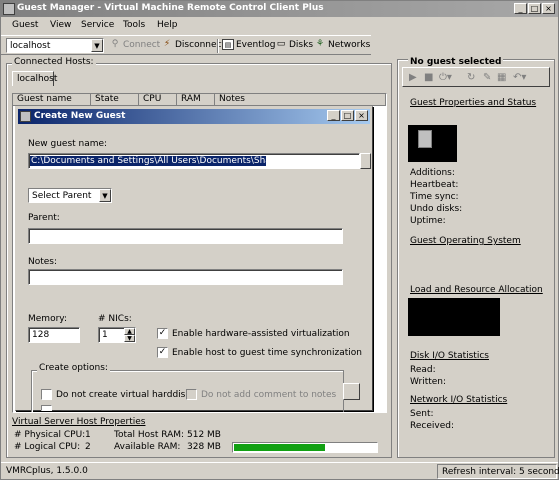  I want to click on logical-cpu-label: # Logical CPU:, so click(47, 447).